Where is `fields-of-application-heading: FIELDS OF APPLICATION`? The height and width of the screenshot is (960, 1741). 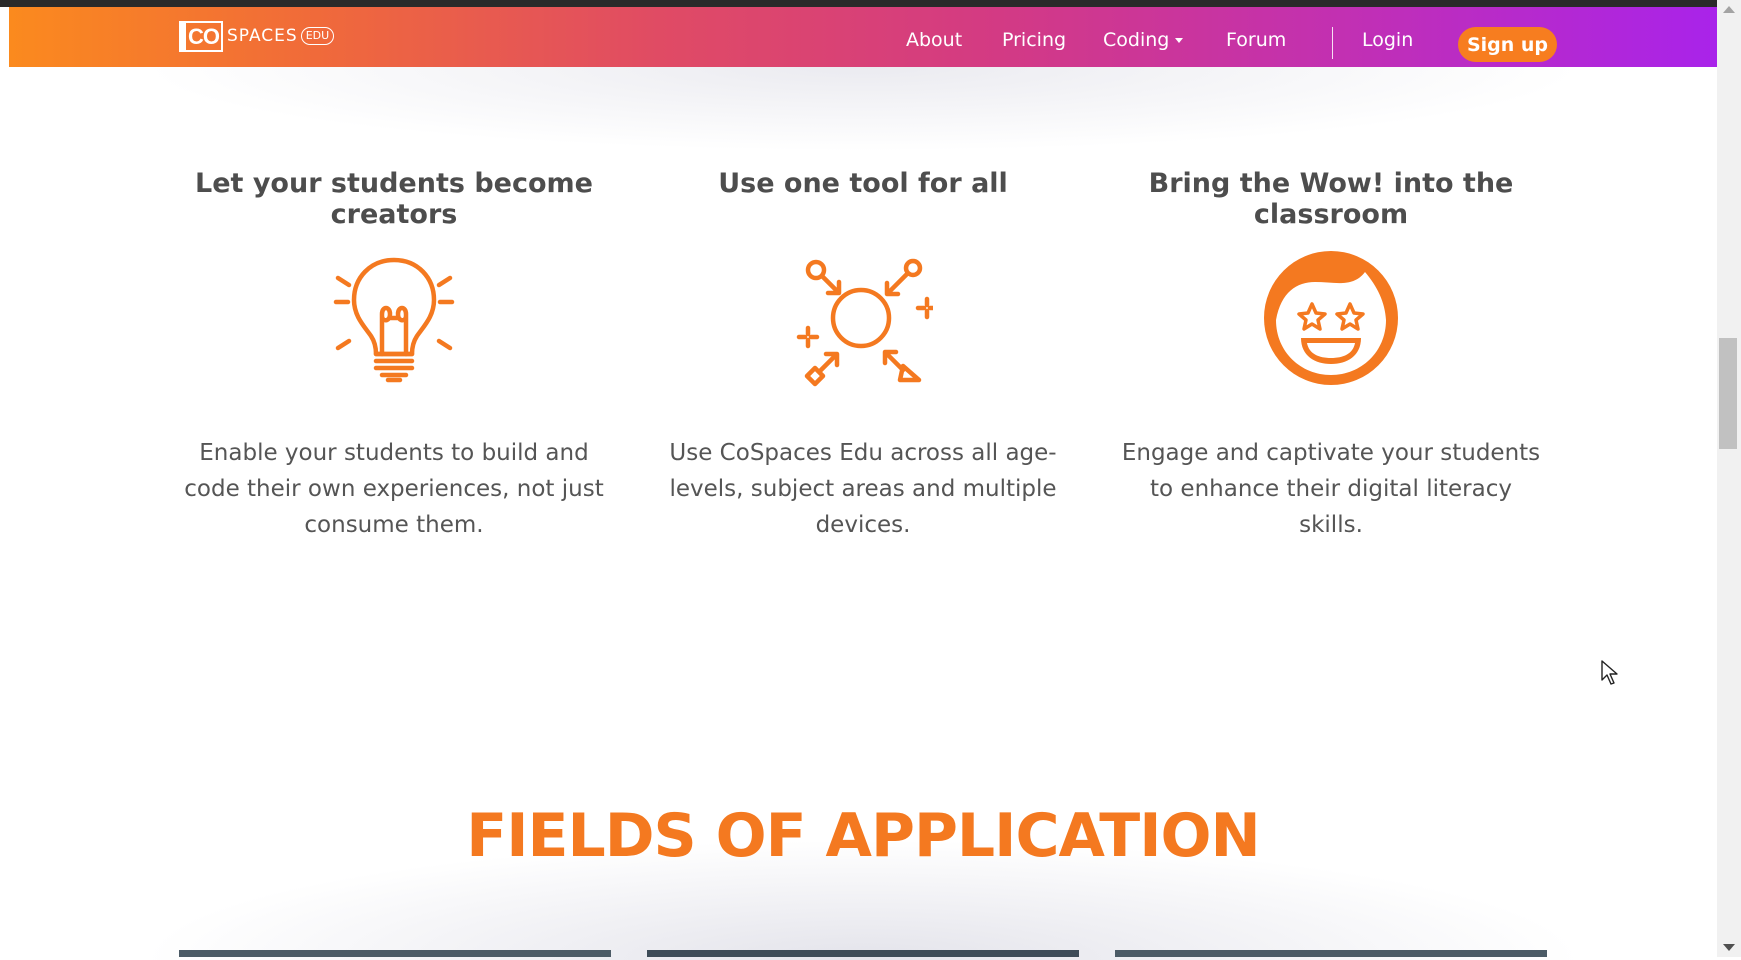
fields-of-application-heading: FIELDS OF APPLICATION is located at coordinates (863, 836).